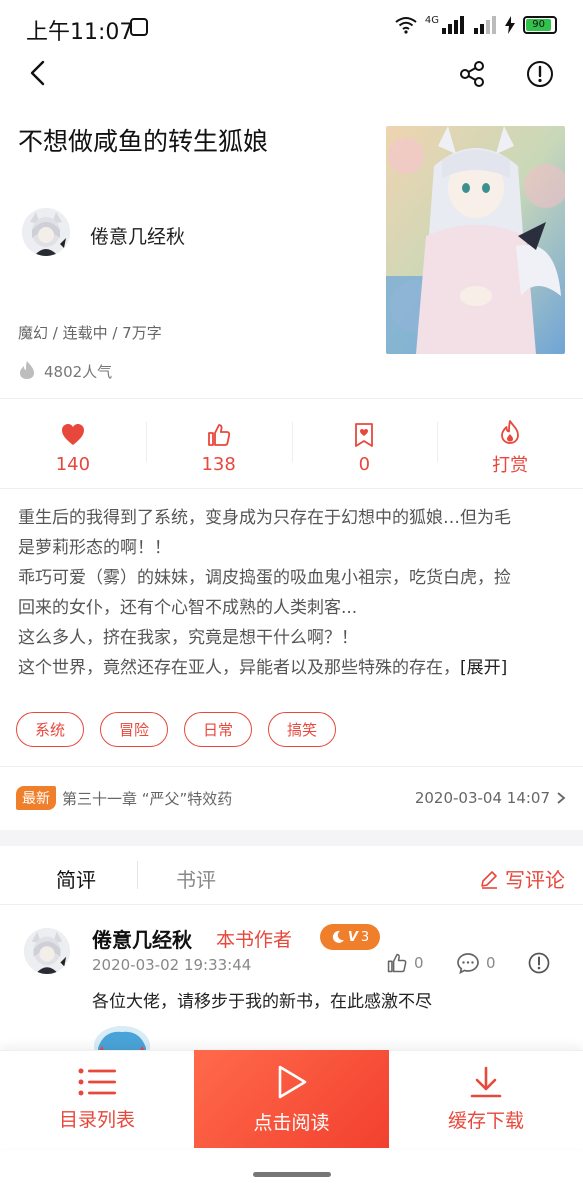  What do you see at coordinates (254, 940) in the screenshot?
I see `author-role-label: 本书作者` at bounding box center [254, 940].